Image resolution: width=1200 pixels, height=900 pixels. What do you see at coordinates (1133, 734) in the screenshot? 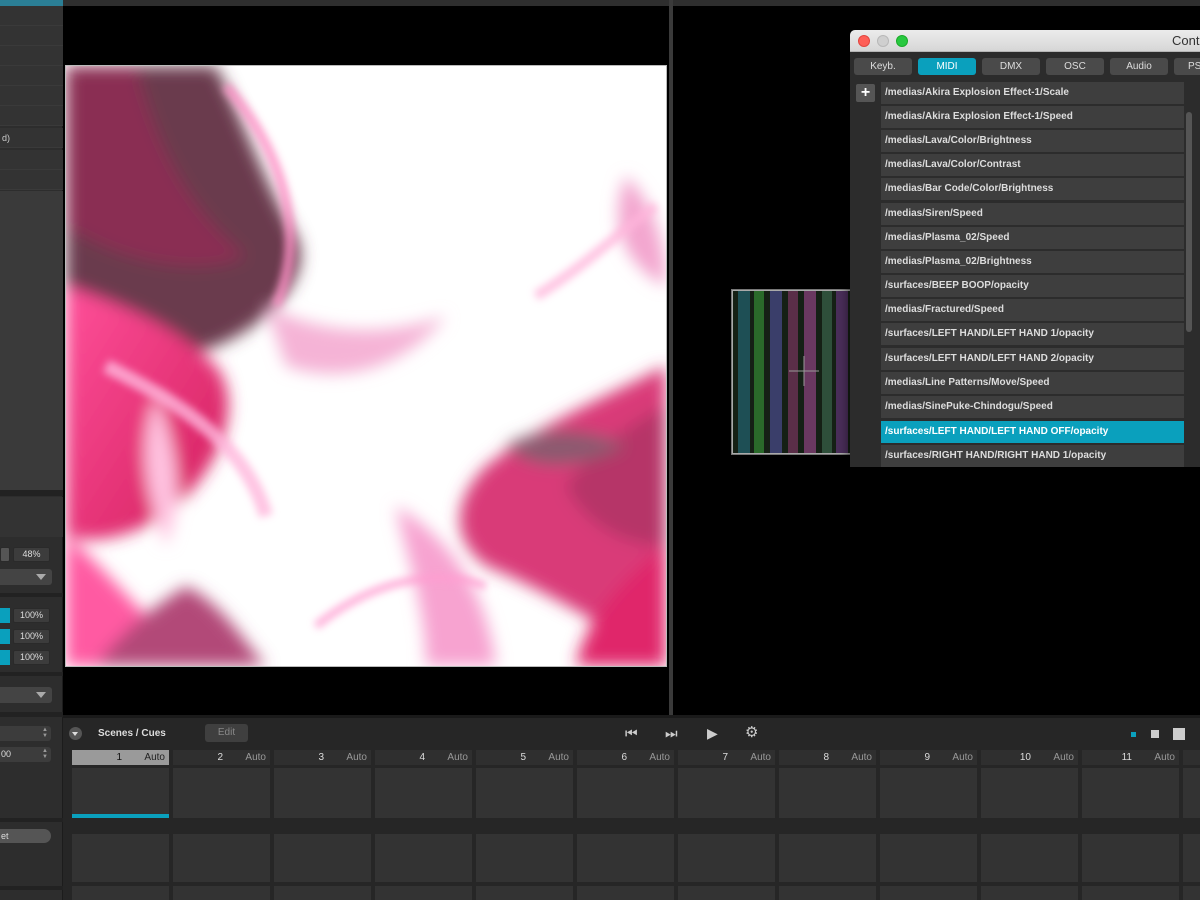
I see `small-thumbnail-size-icon` at bounding box center [1133, 734].